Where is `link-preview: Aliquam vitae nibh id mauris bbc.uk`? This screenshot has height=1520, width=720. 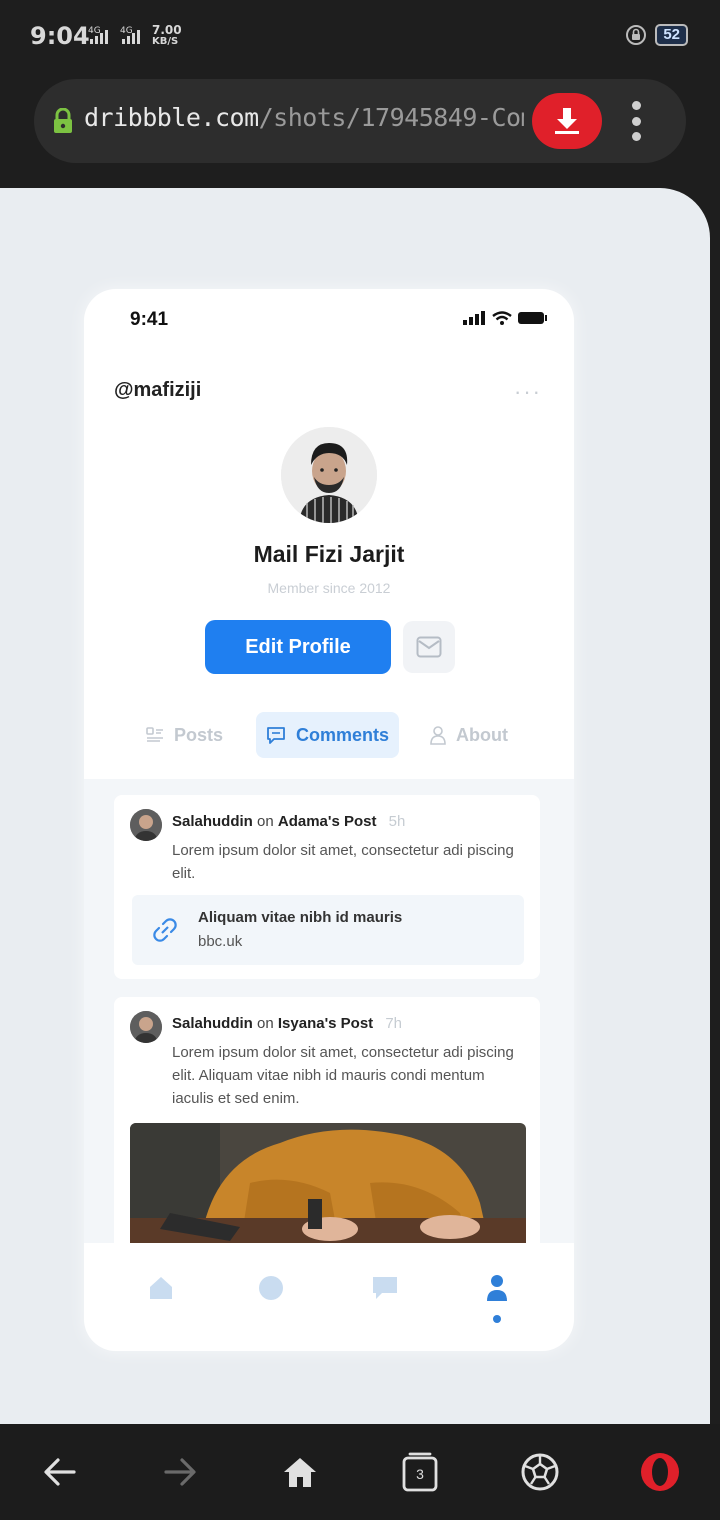
link-preview: Aliquam vitae nibh id mauris bbc.uk is located at coordinates (328, 930).